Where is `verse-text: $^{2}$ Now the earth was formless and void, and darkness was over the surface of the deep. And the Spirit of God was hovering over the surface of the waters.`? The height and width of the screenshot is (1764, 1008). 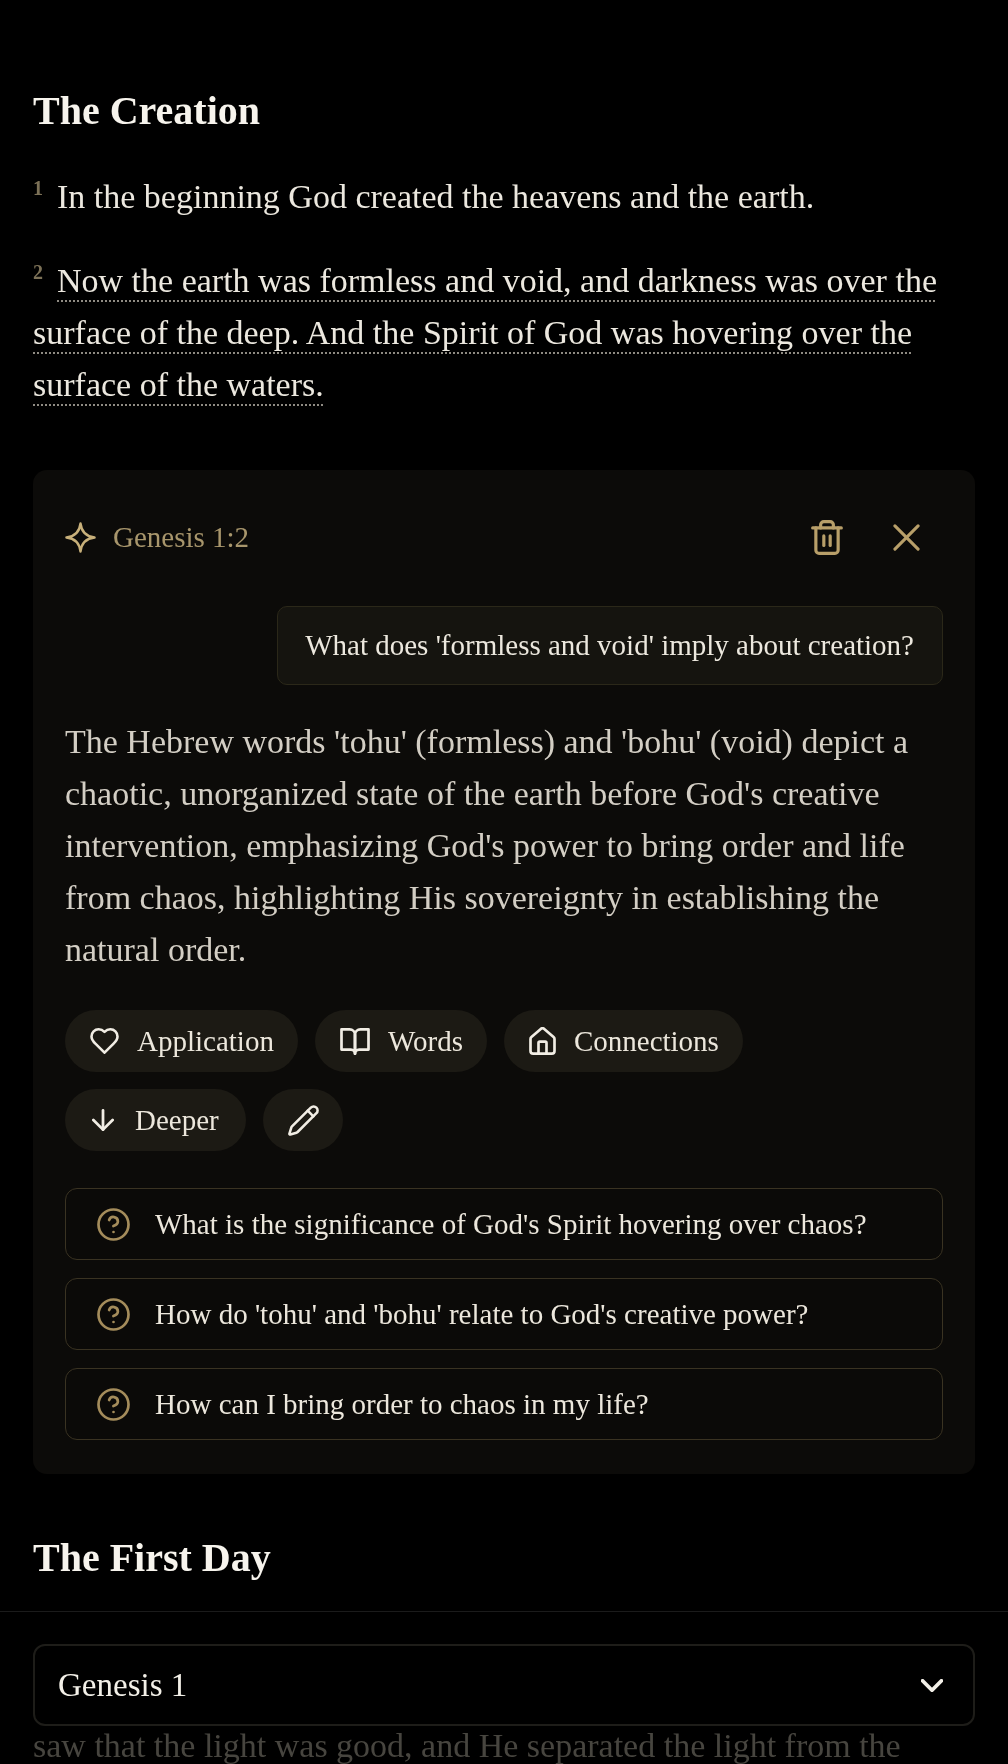
verse-text: $^{2}$ Now the earth was formless and void, and darkness was over the surface of the deep. And the Spirit of God was hovering over the surface of the waters. is located at coordinates (504, 333).